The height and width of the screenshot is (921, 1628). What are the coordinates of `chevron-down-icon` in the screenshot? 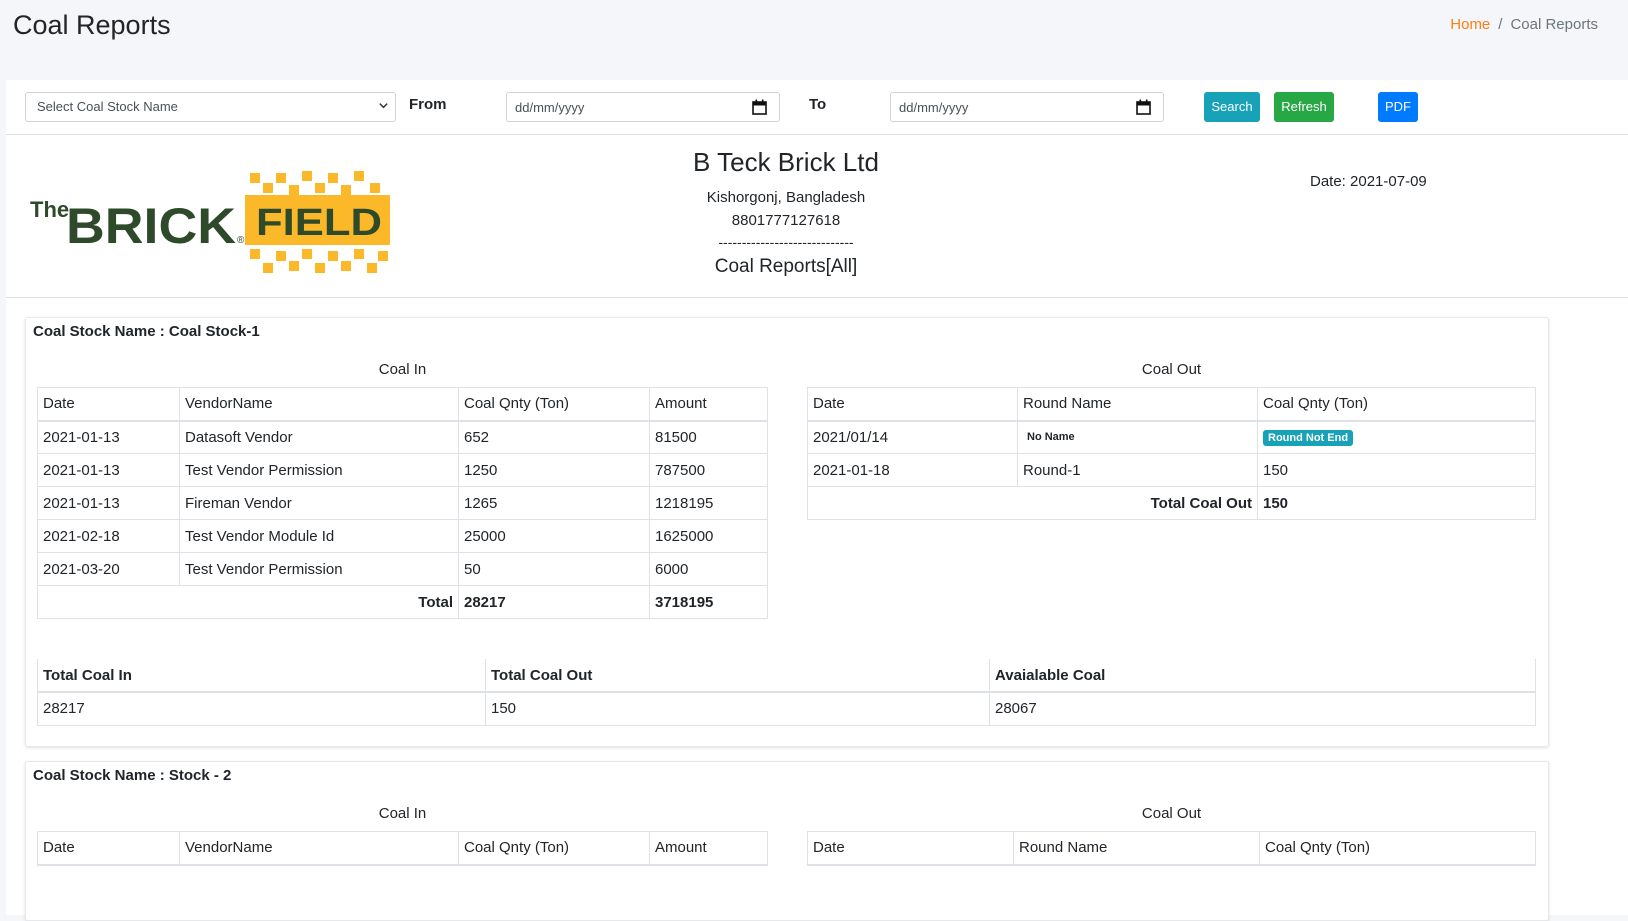 It's located at (383, 106).